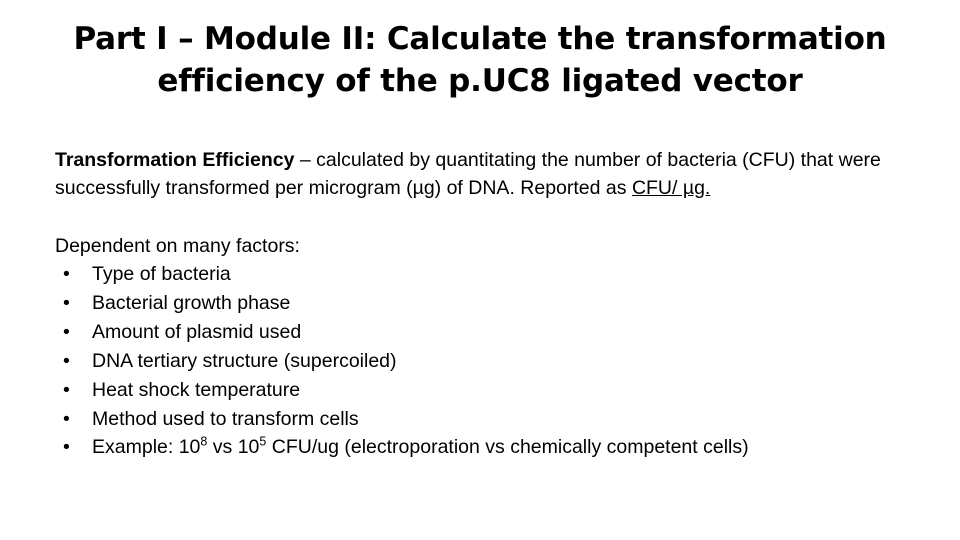 Image resolution: width=960 pixels, height=540 pixels. Describe the element at coordinates (495, 390) in the screenshot. I see `list-item: • Heat shock temperature` at that location.